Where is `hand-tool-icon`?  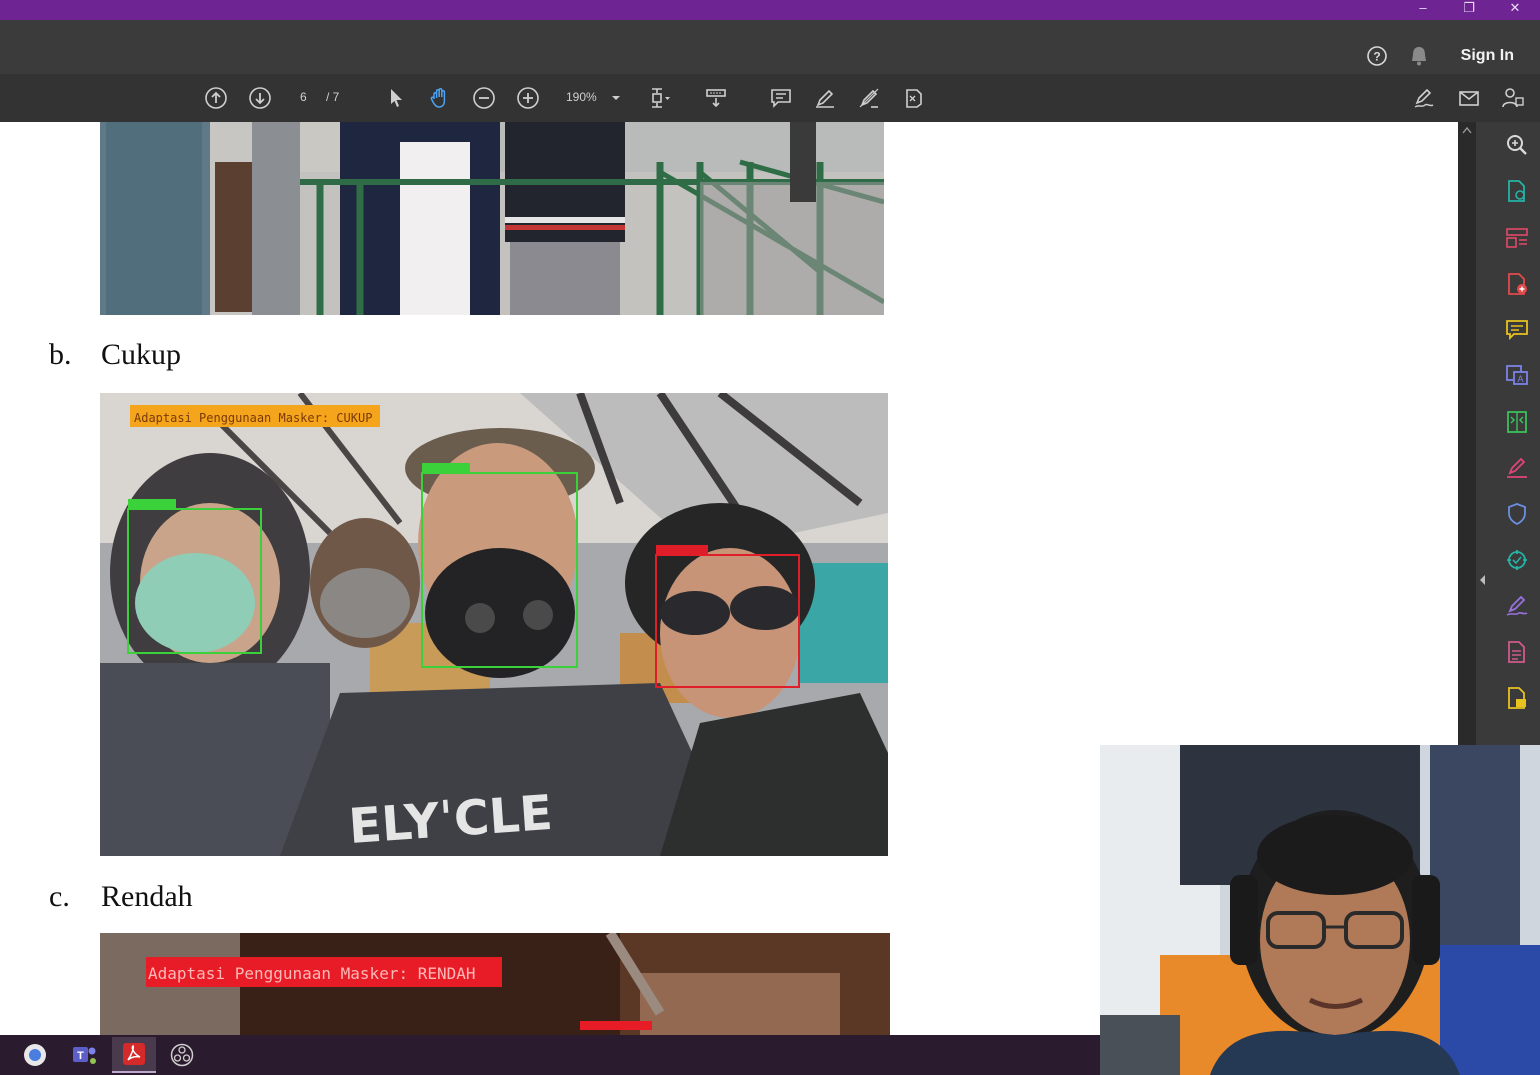 hand-tool-icon is located at coordinates (440, 98).